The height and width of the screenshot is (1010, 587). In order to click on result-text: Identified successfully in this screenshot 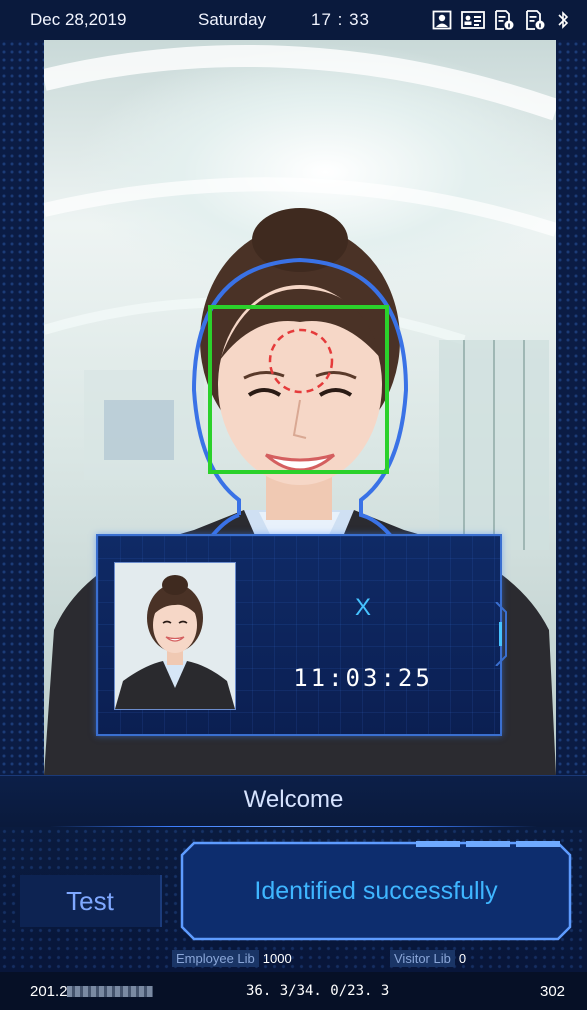, I will do `click(376, 890)`.